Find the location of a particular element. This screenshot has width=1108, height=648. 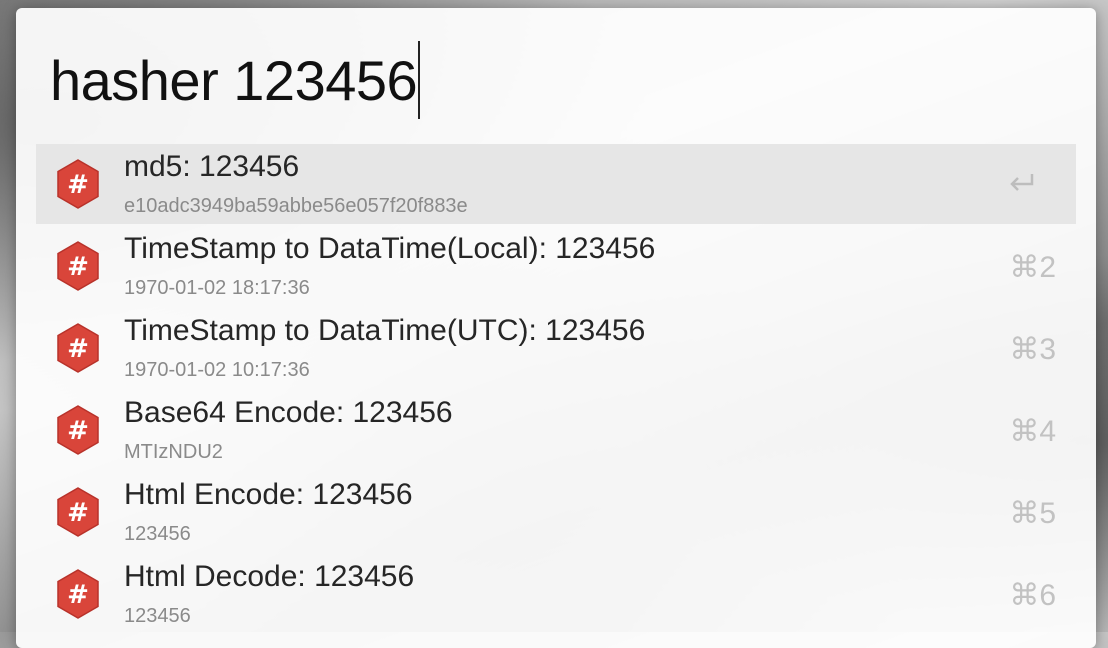

result-title: Html Encode: 123456 is located at coordinates (268, 494).